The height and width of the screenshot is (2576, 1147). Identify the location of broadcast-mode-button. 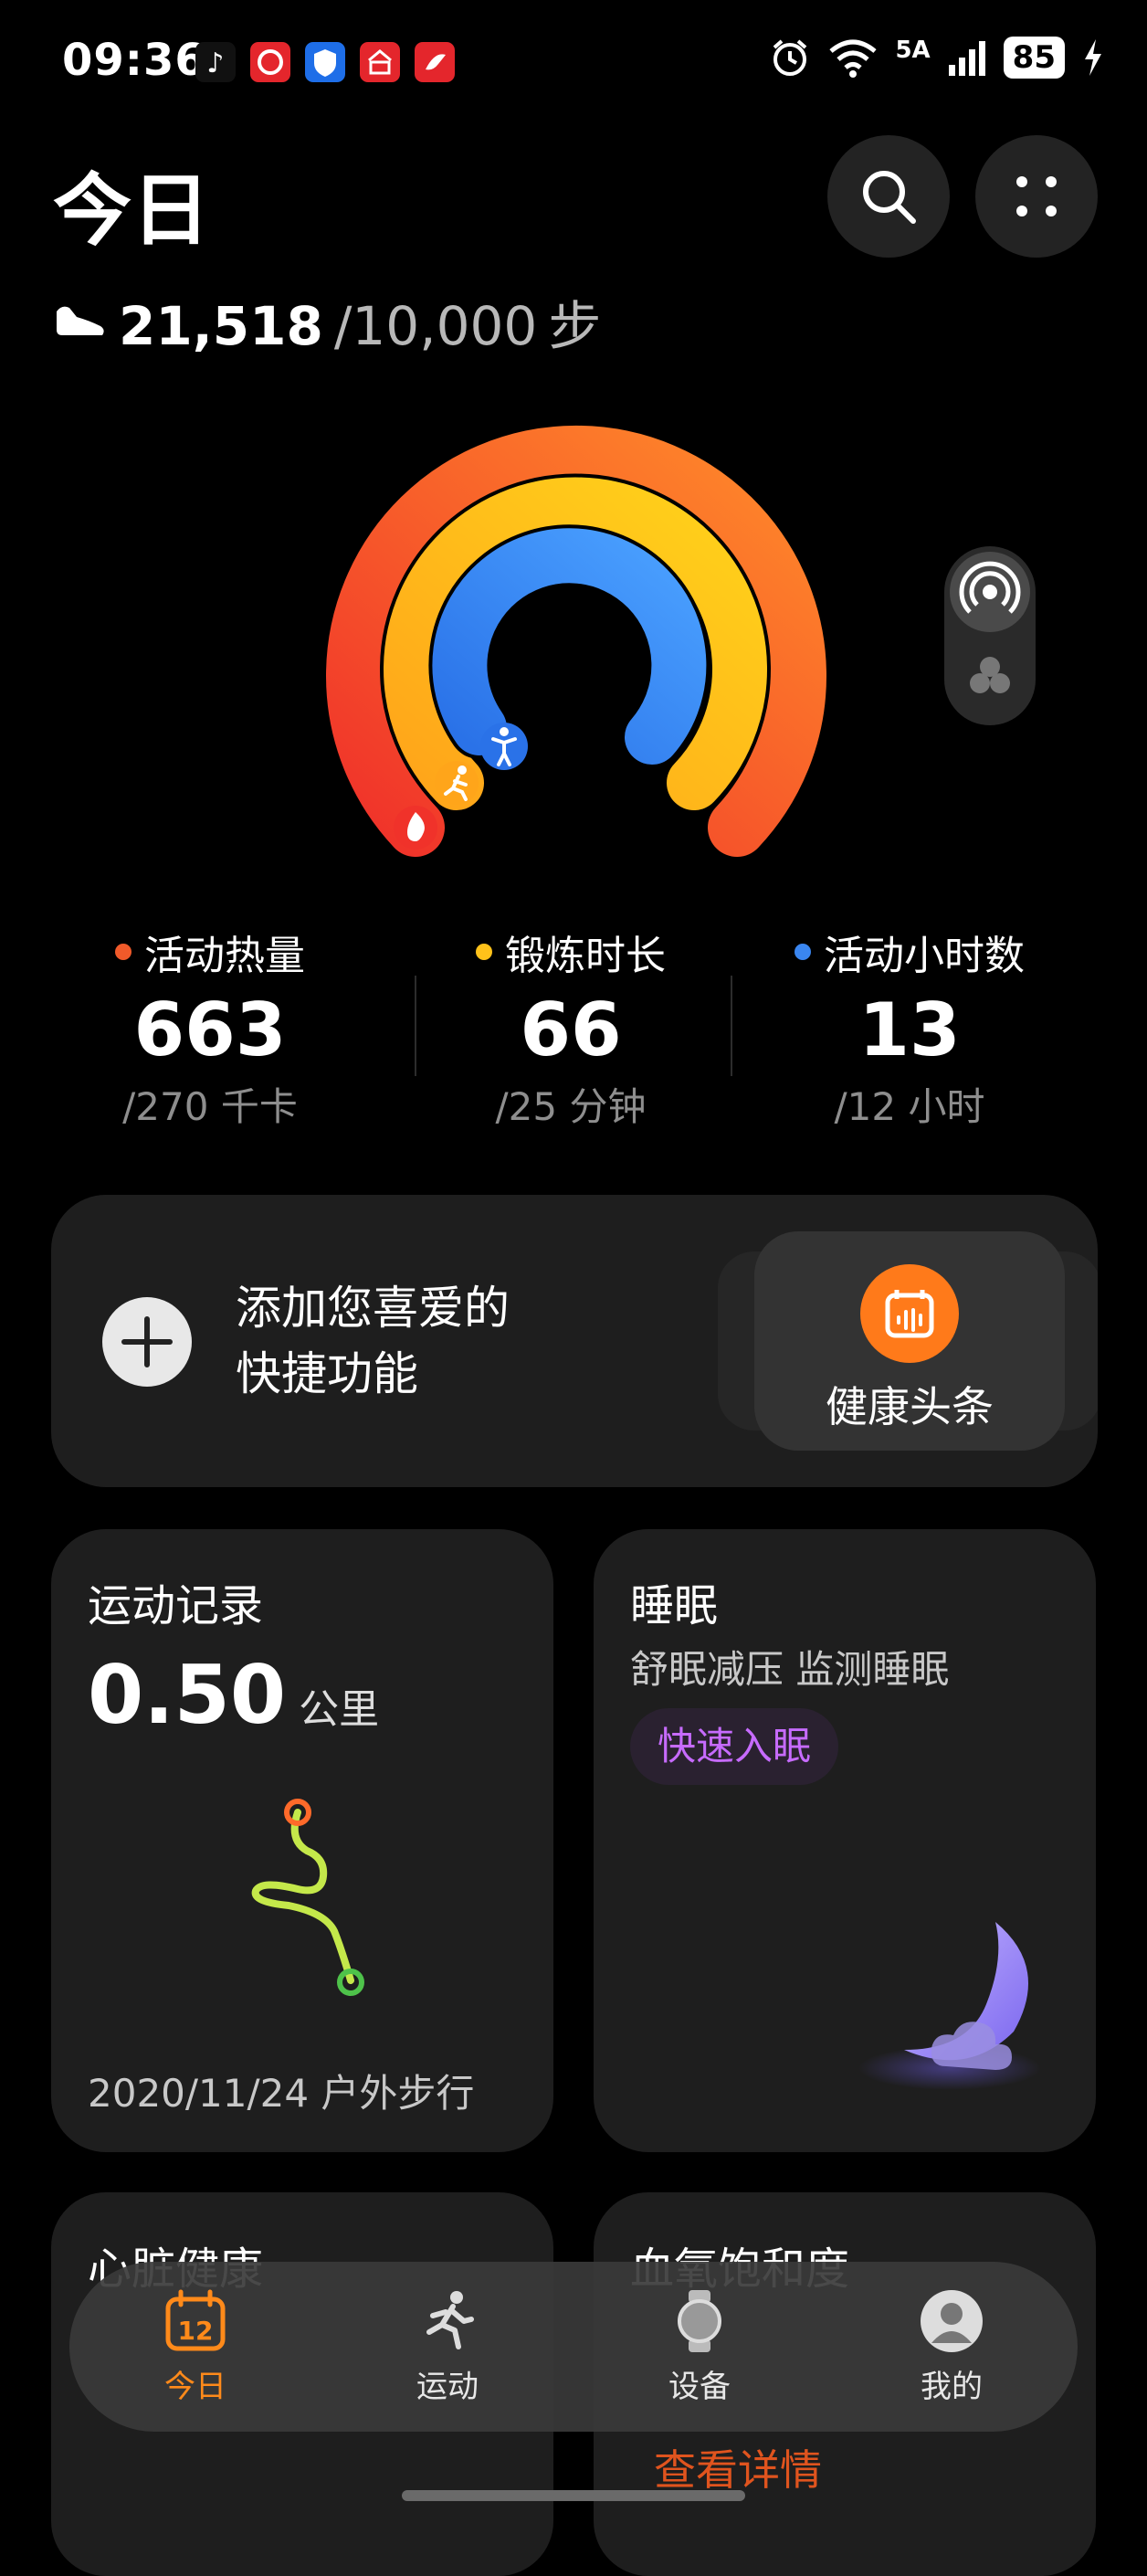
(990, 592).